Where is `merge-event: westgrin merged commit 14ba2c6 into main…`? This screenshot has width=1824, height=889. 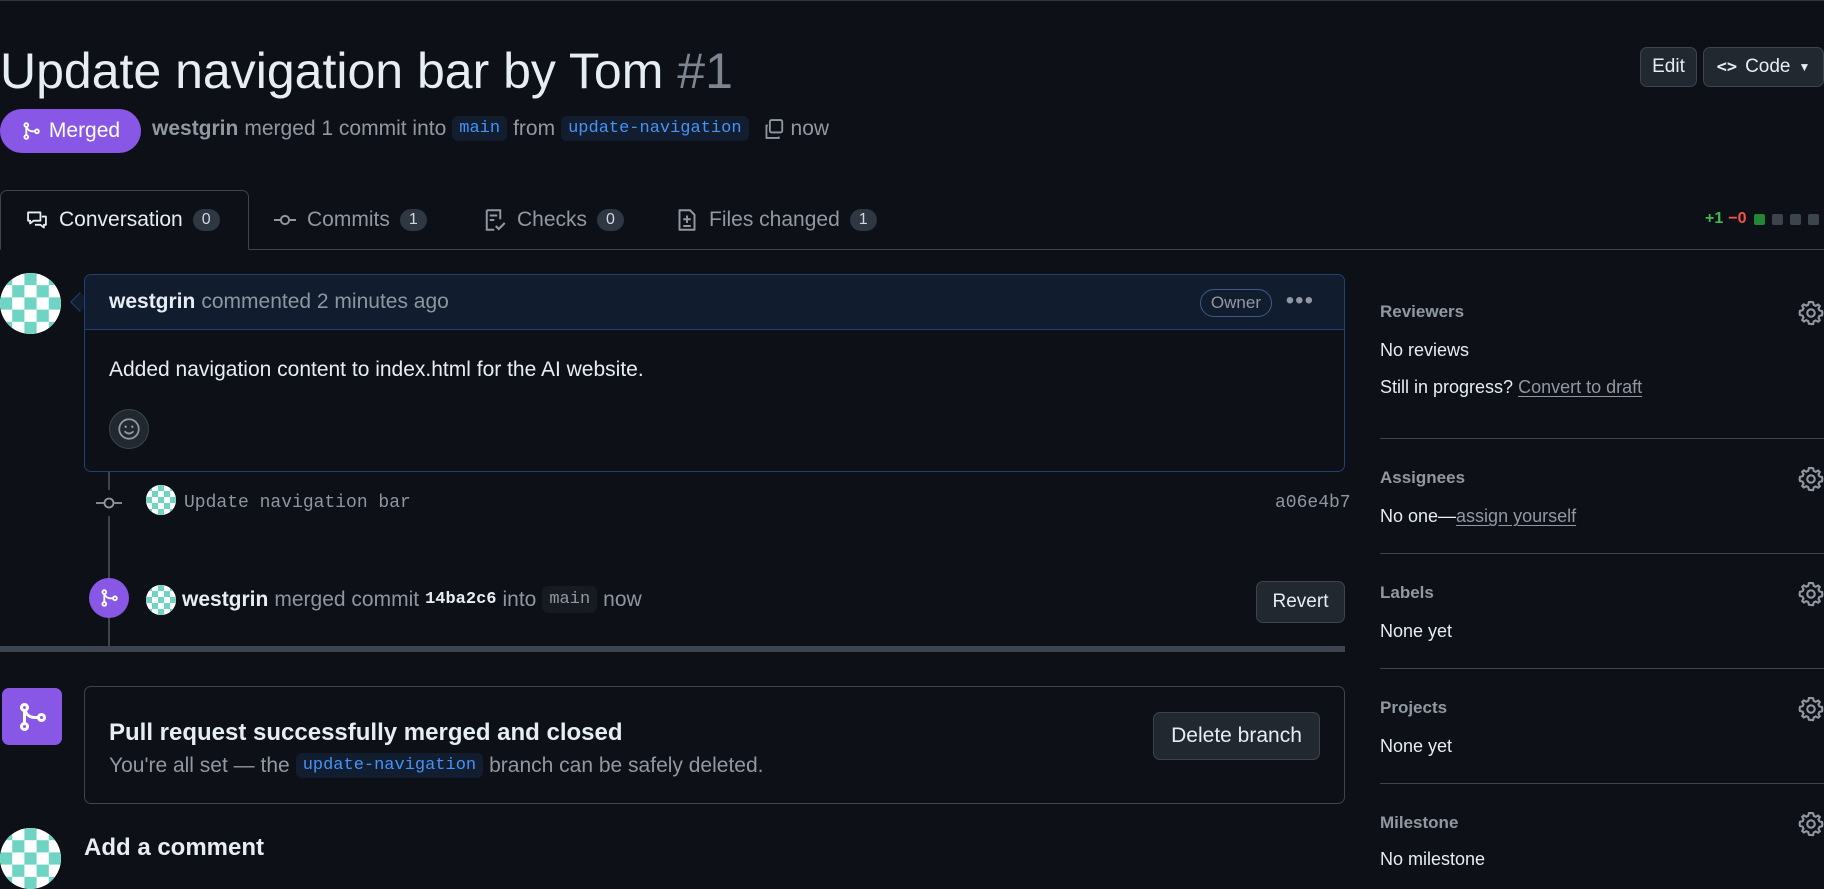
merge-event: westgrin merged commit 14ba2c6 into main… is located at coordinates (412, 599).